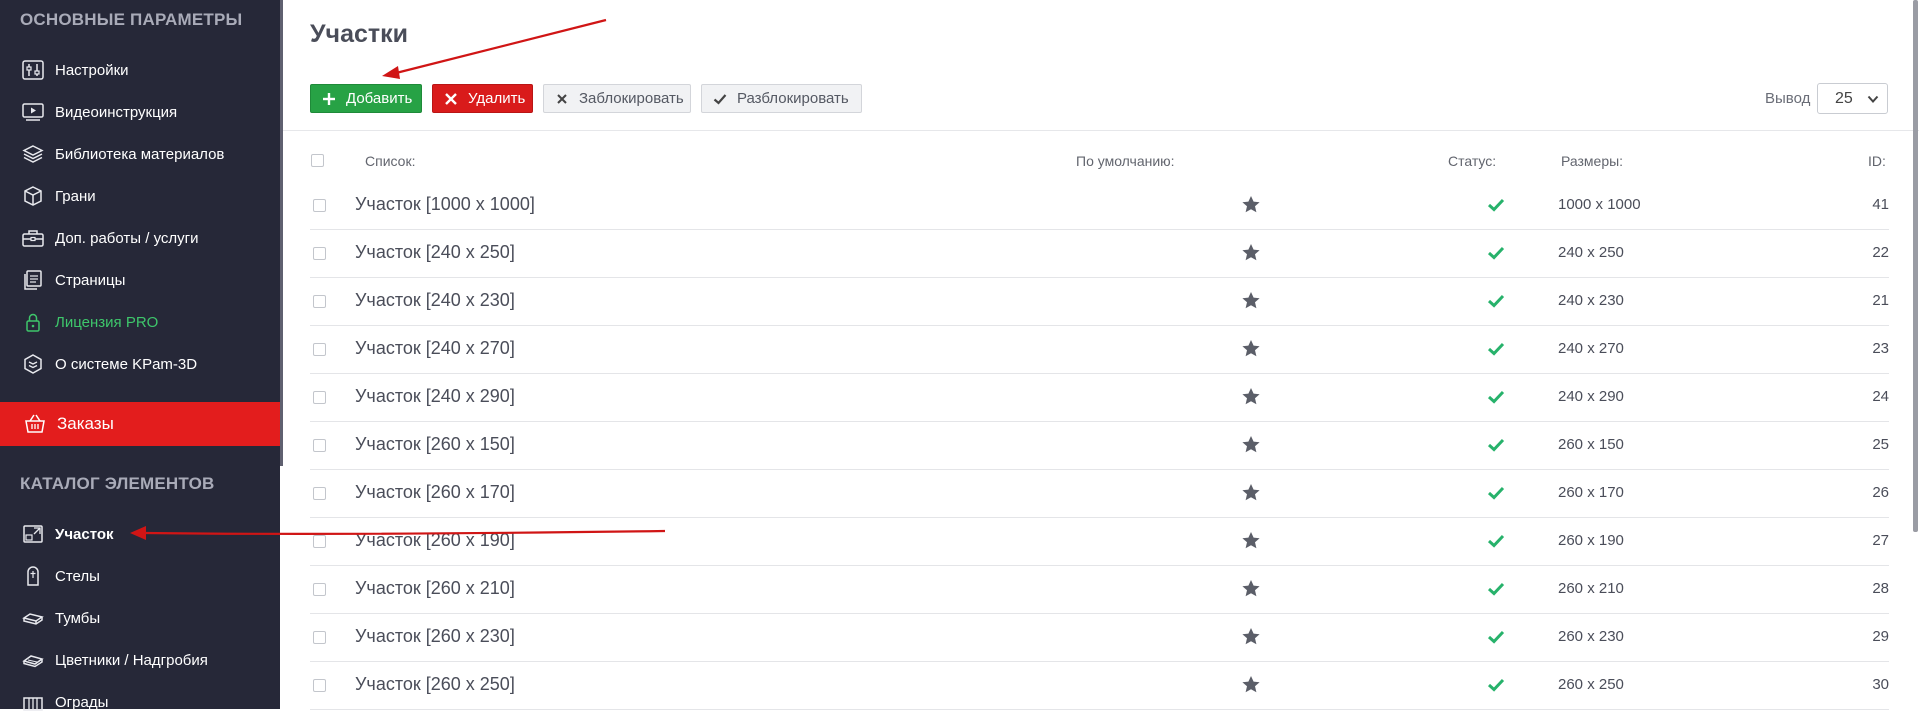  What do you see at coordinates (140, 322) in the screenshot?
I see `sidebar-item-license: Лицензия PRO` at bounding box center [140, 322].